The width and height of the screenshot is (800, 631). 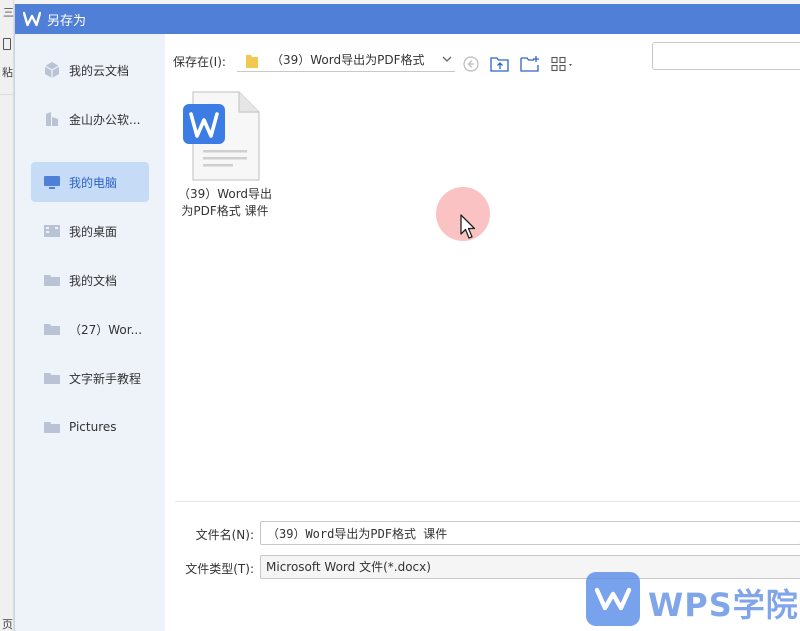 I want to click on sidebar-item-my-computer: 我的电脑, so click(x=90, y=182).